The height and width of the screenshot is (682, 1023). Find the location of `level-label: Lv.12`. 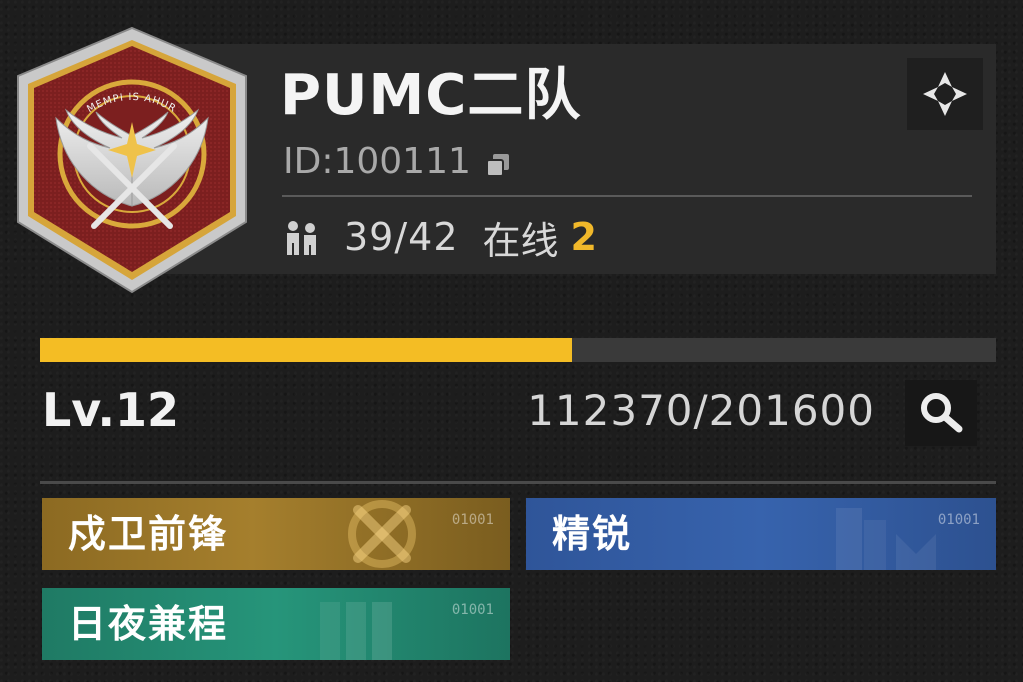

level-label: Lv.12 is located at coordinates (111, 410).